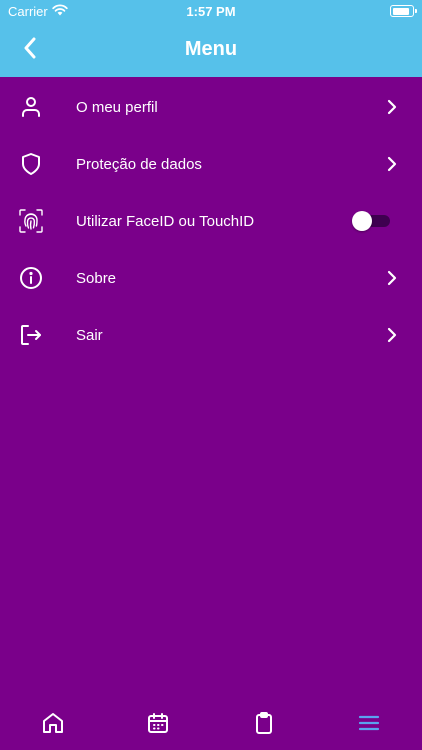  Describe the element at coordinates (96, 278) in the screenshot. I see `menu-item-label: Sobre` at that location.